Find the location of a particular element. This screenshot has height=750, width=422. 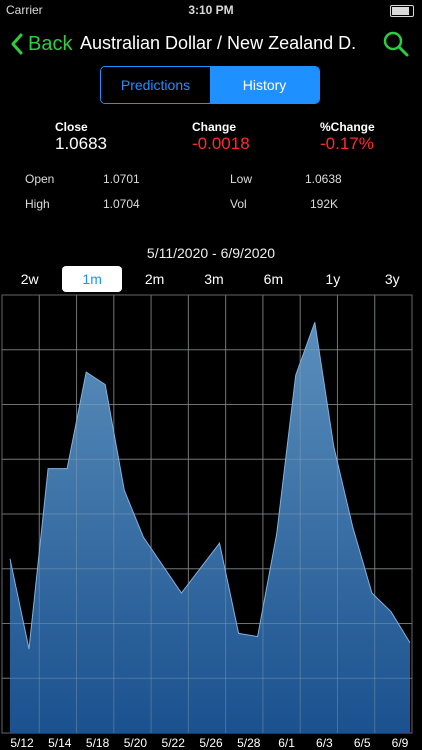

x-tick-label: 5/22 is located at coordinates (174, 743).